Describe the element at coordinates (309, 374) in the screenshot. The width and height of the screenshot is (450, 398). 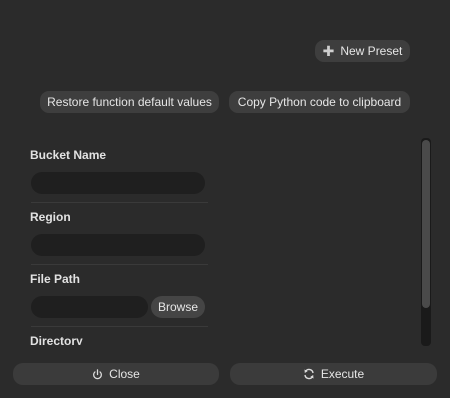
I see `refresh-icon` at that location.